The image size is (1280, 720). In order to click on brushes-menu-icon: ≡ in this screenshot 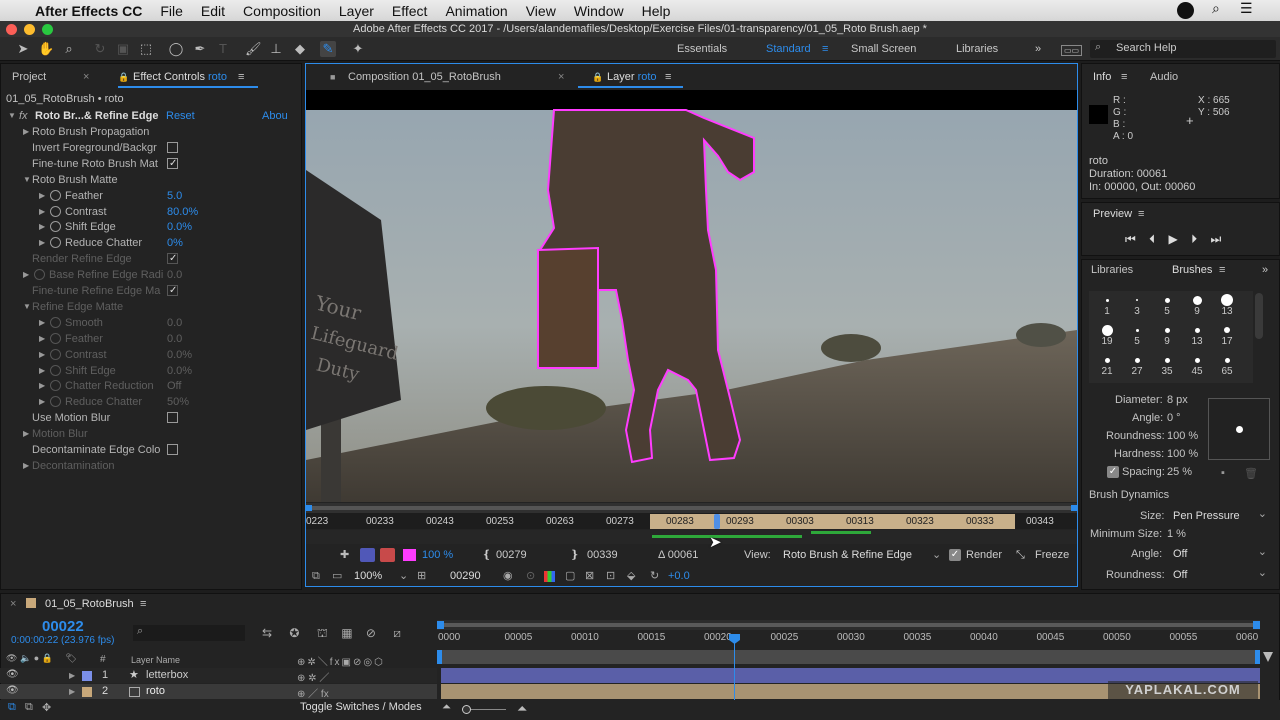, I will do `click(1222, 270)`.